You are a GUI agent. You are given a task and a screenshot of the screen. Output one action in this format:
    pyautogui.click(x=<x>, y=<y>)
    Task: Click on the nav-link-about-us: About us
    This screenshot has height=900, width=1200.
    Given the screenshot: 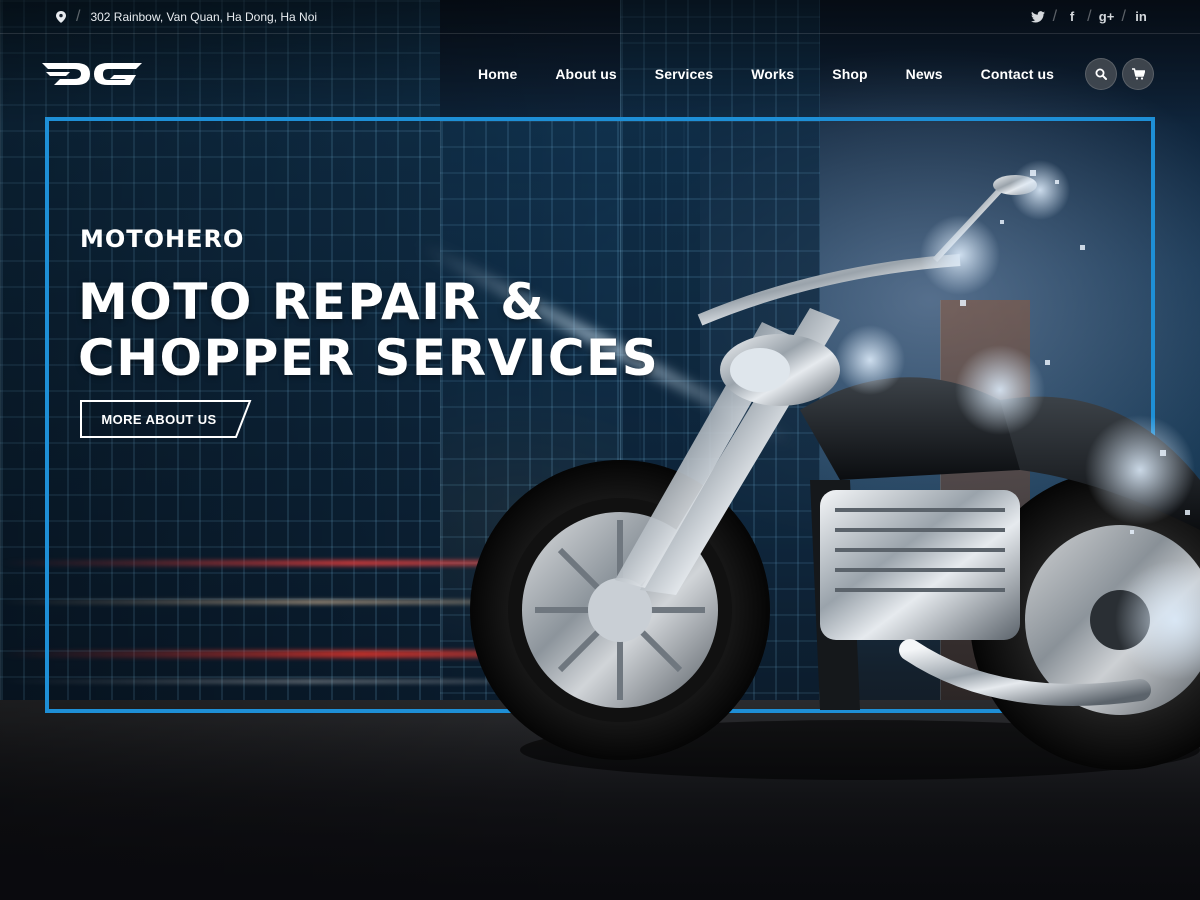 What is the action you would take?
    pyautogui.click(x=585, y=74)
    